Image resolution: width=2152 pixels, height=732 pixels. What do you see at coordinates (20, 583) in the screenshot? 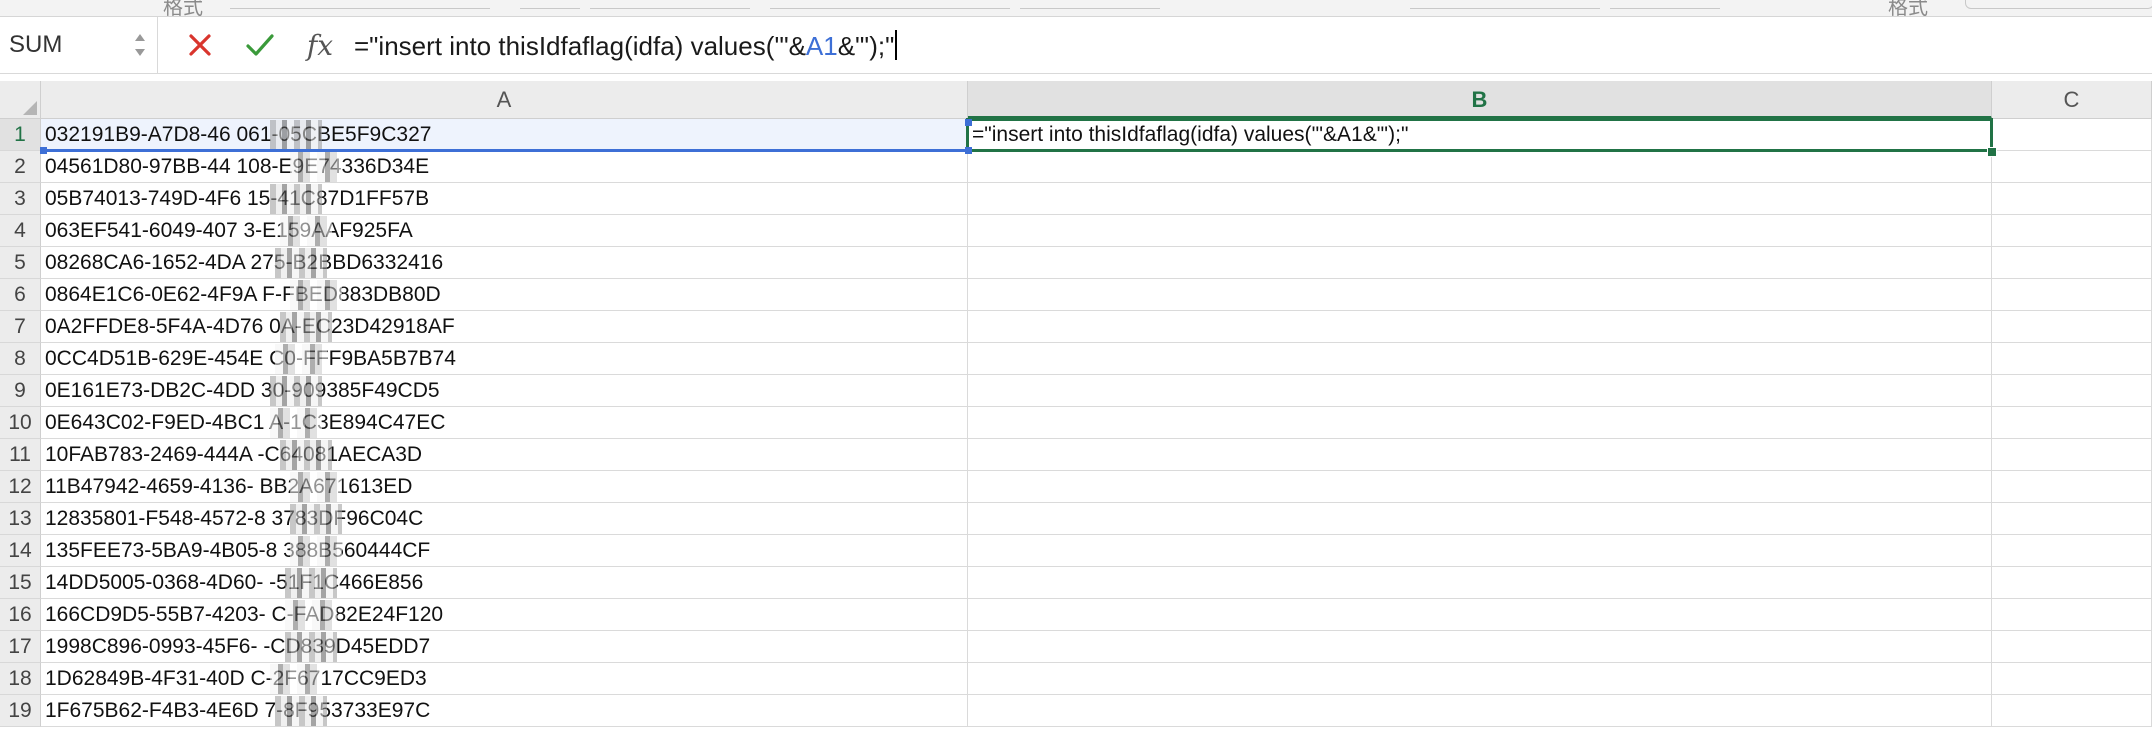
I see `row-header: 15` at bounding box center [20, 583].